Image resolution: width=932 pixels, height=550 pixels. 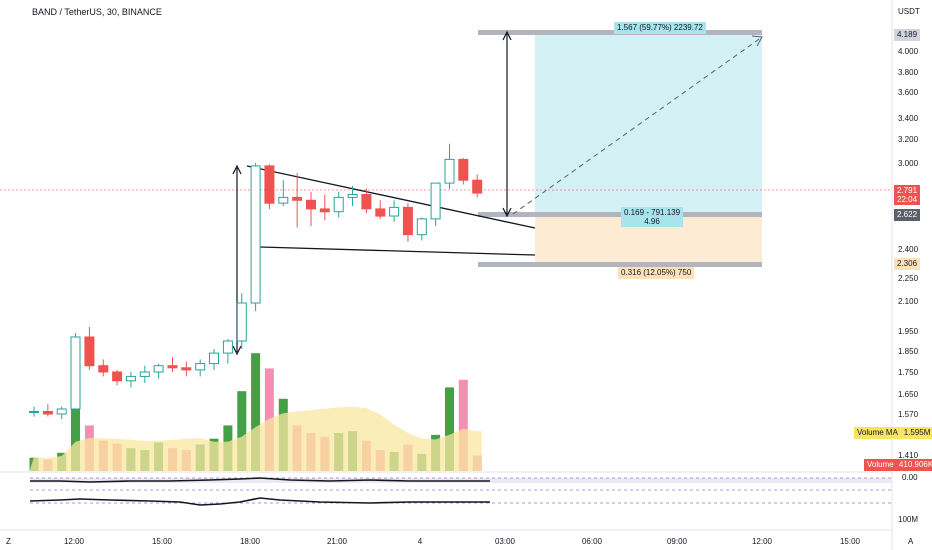 I want to click on volume-value: 410.906K, so click(x=915, y=464).